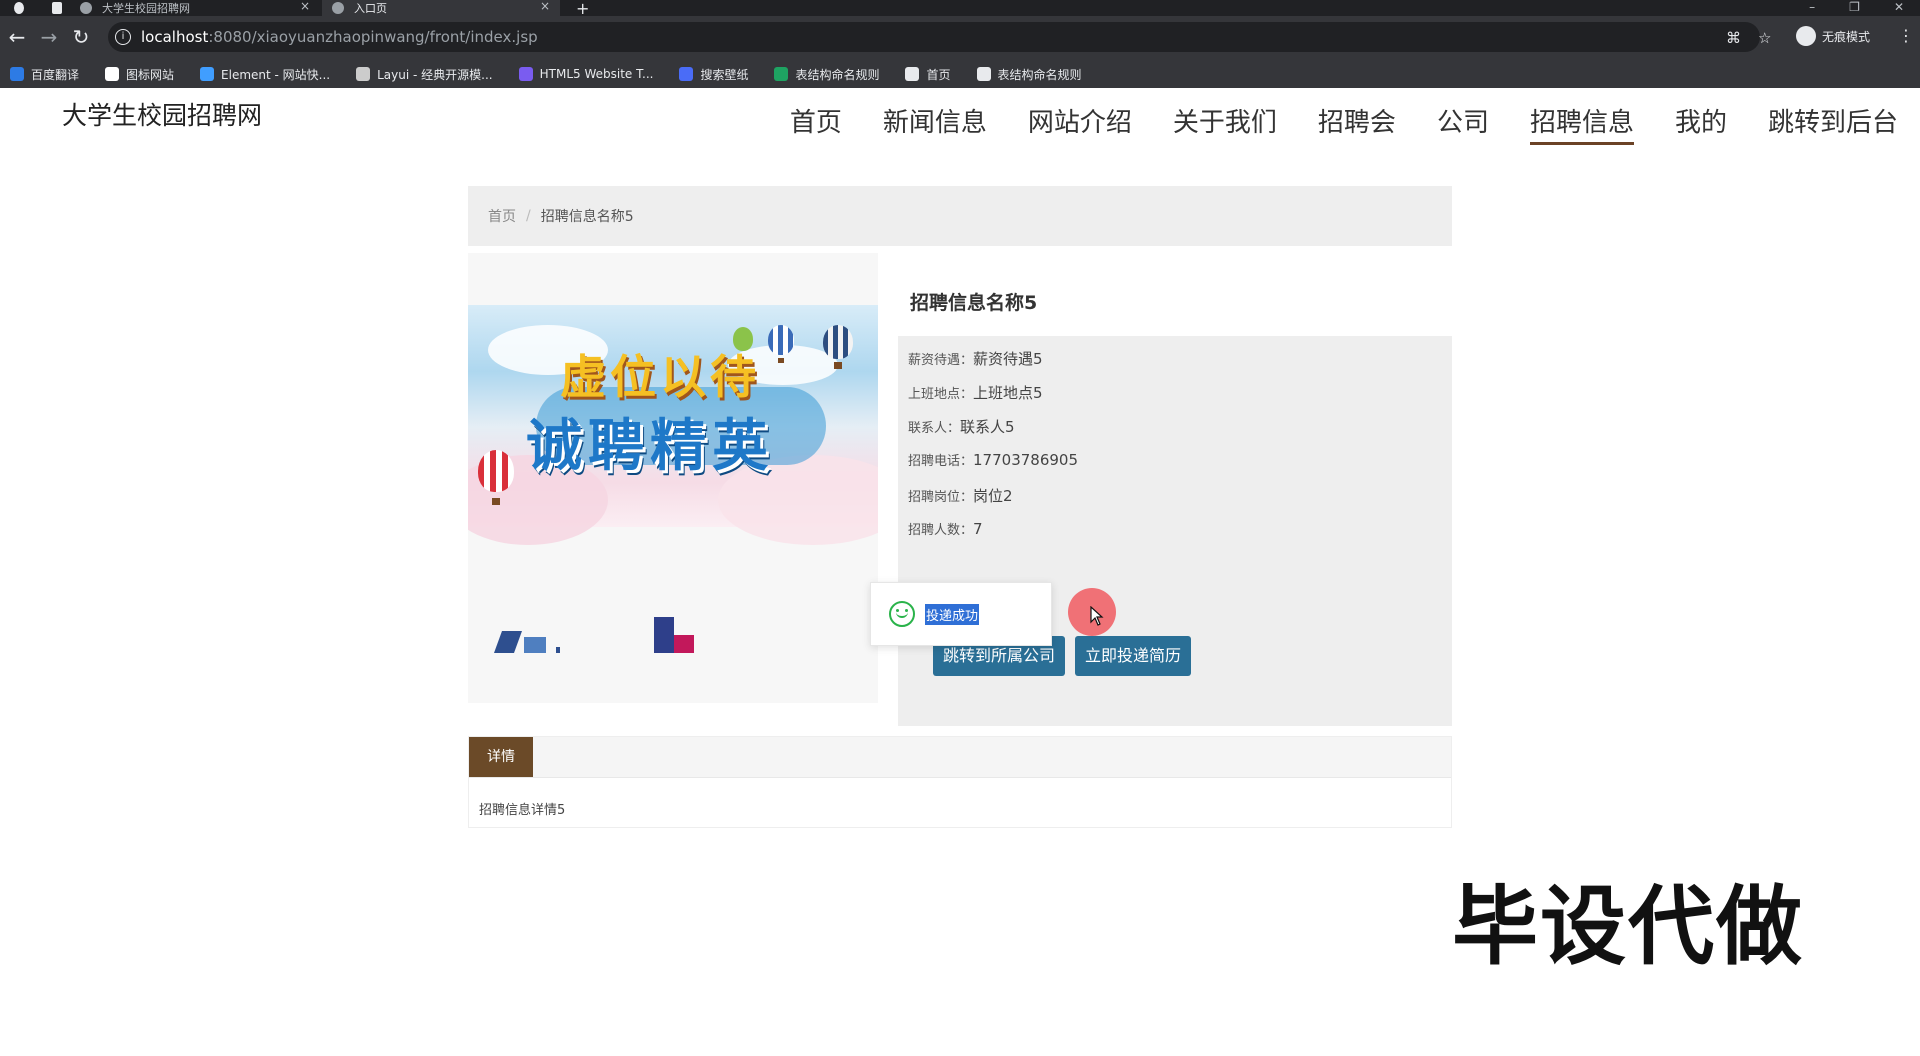 The image size is (1920, 1056). What do you see at coordinates (49, 37) in the screenshot?
I see `forward-icon: →` at bounding box center [49, 37].